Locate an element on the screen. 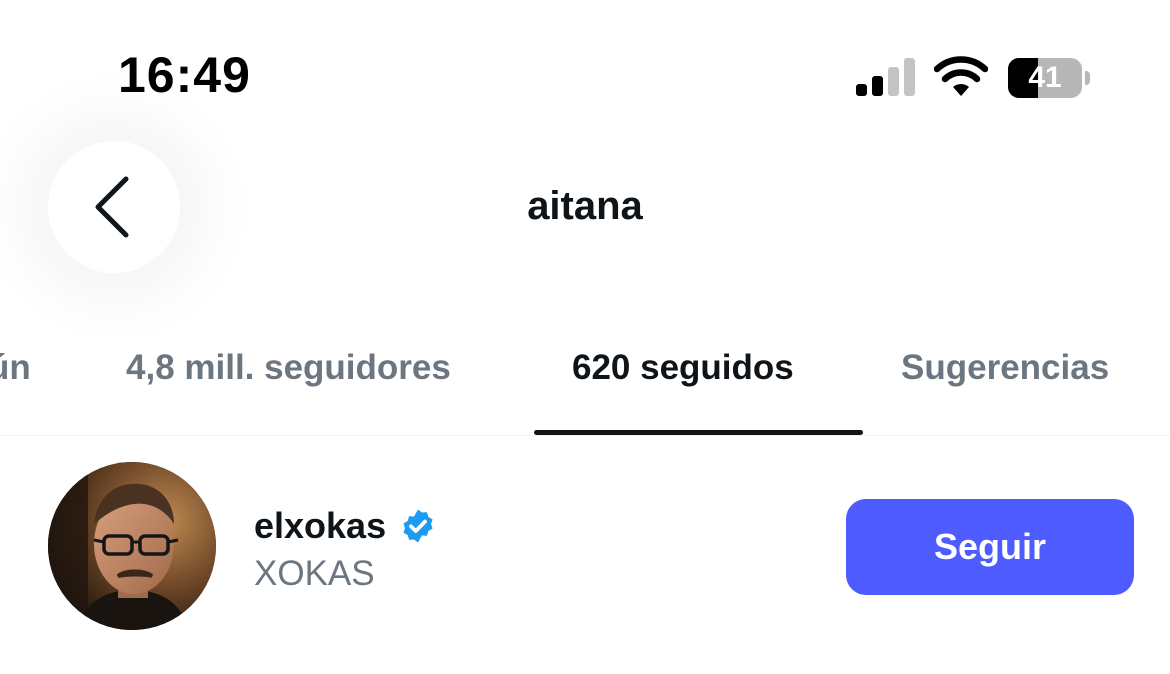 This screenshot has height=674, width=1170. battery-icon: 41 is located at coordinates (1050, 78).